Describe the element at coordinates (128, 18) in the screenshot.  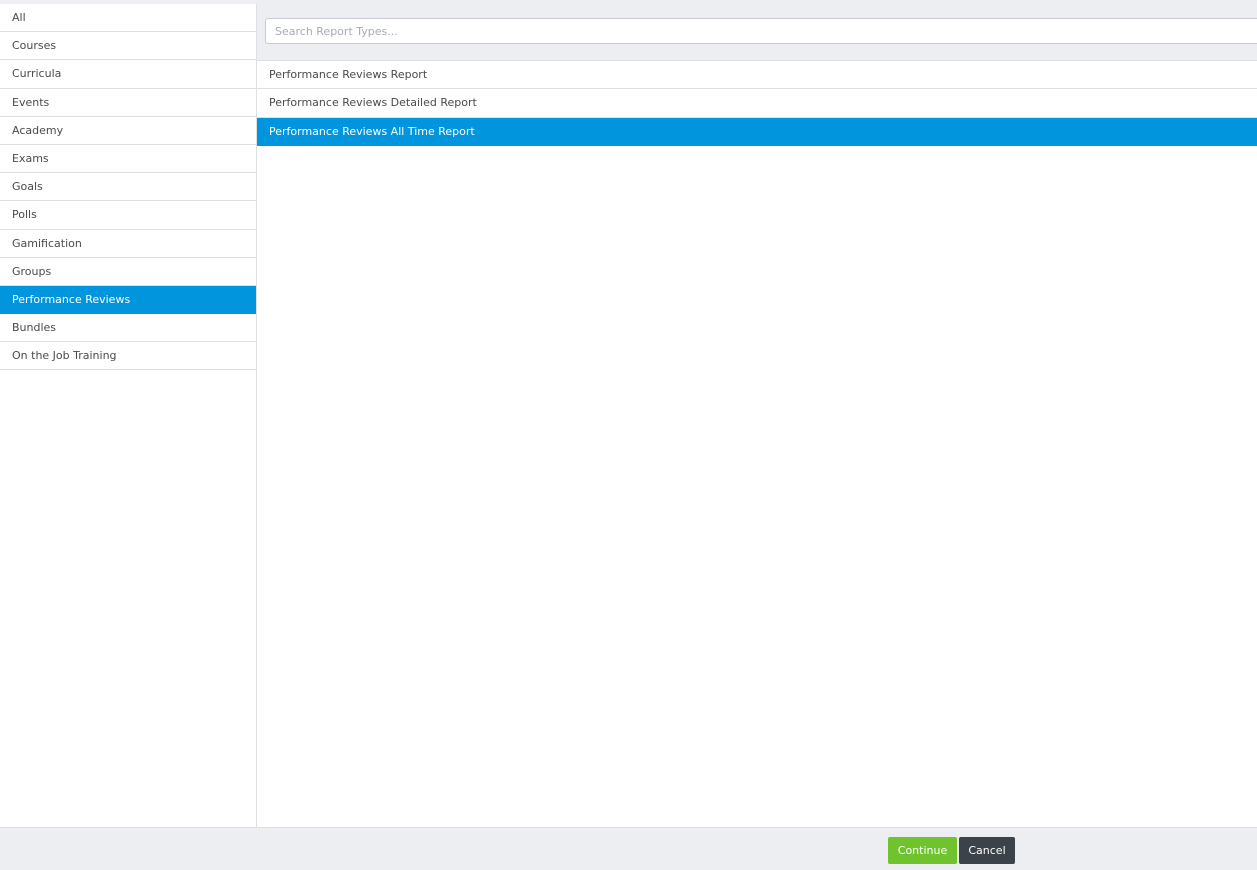
I see `sidebar-item-all: All` at that location.